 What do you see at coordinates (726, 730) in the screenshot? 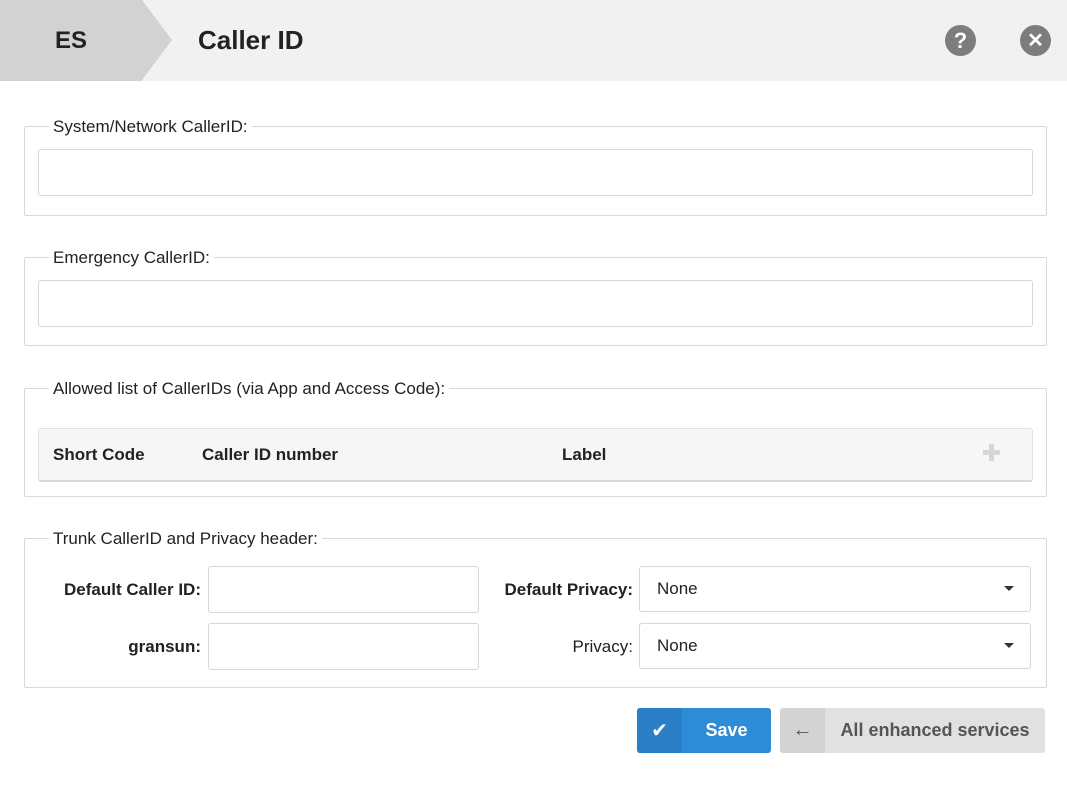
I see `save-button-label: Save` at bounding box center [726, 730].